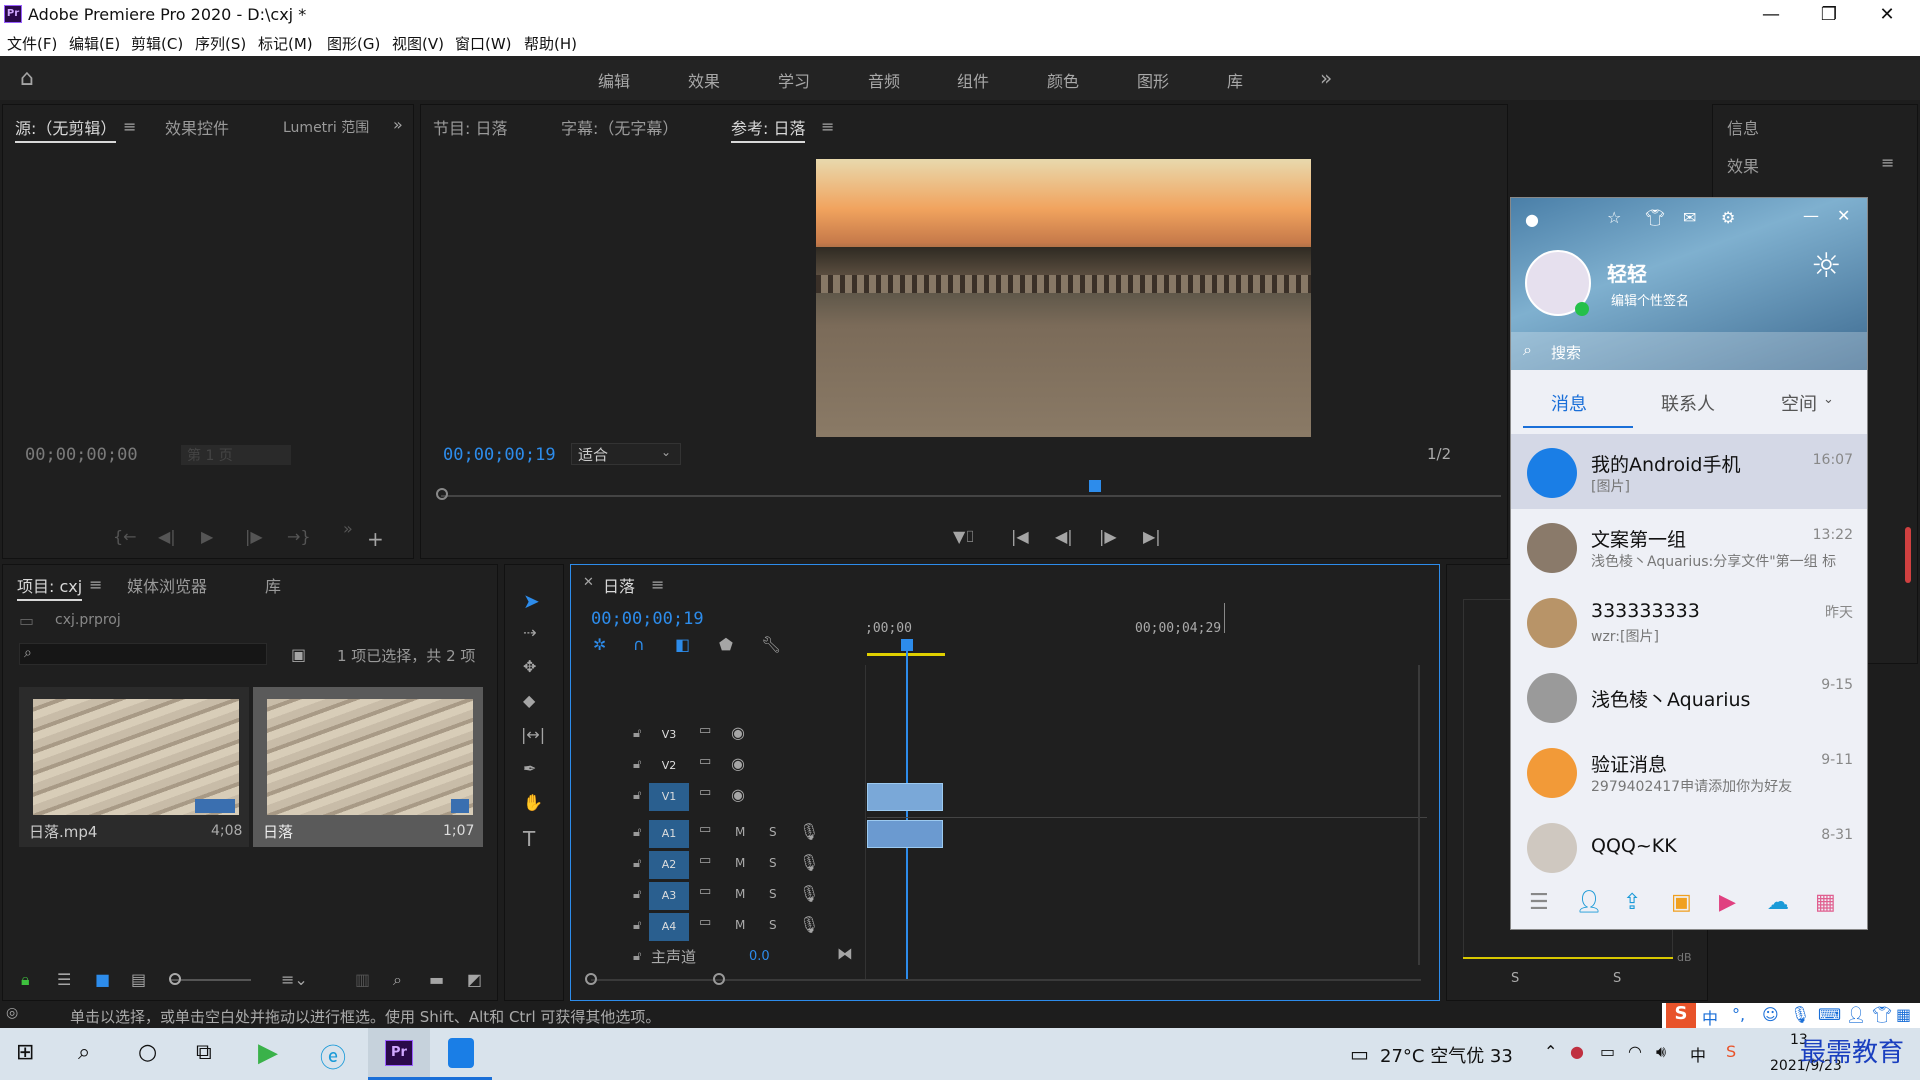 This screenshot has width=1920, height=1080. I want to click on new-item-icon: ◩, so click(474, 979).